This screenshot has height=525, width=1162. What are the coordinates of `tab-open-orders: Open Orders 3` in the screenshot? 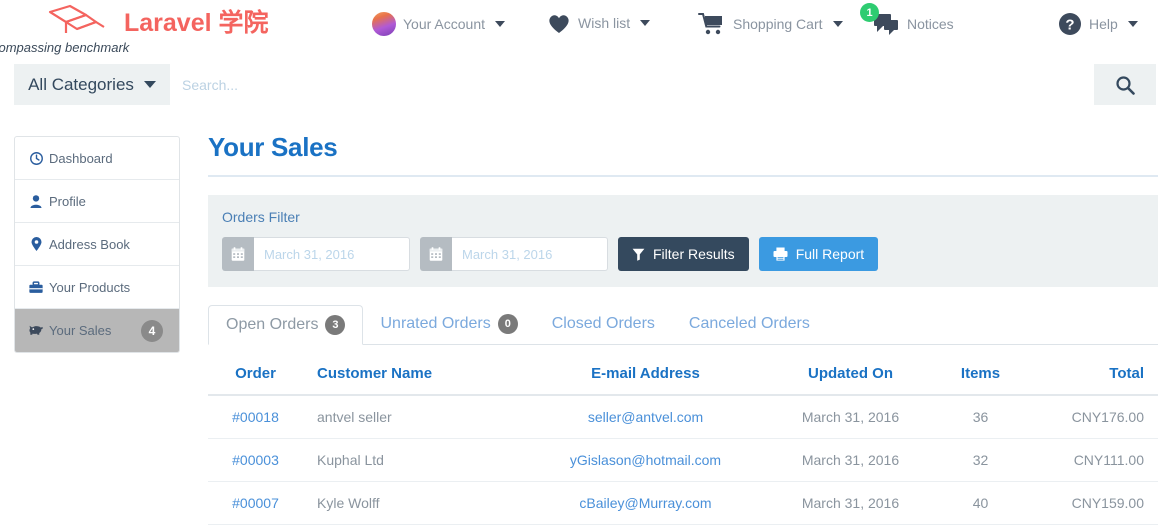 It's located at (286, 325).